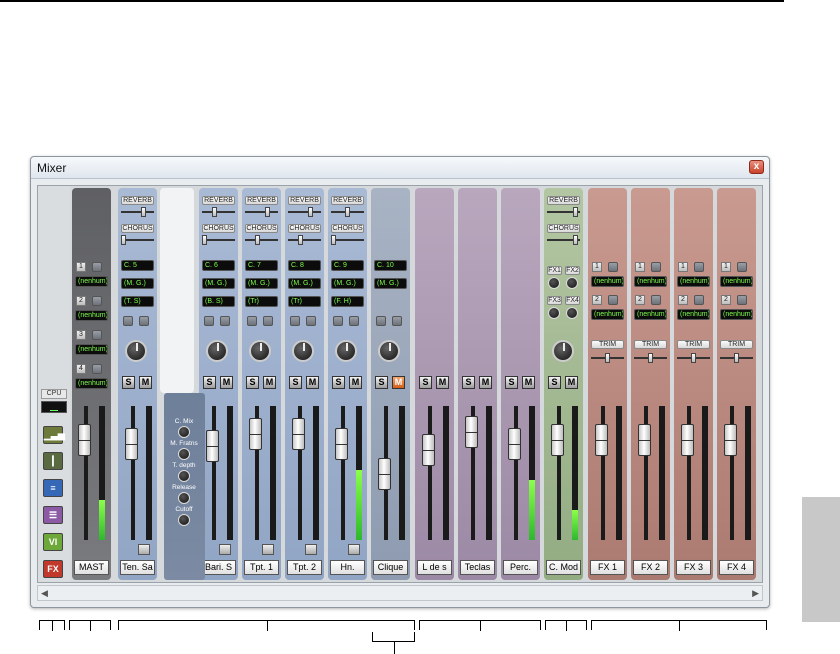 The width and height of the screenshot is (840, 654). I want to click on master-send-number: 4, so click(81, 369).